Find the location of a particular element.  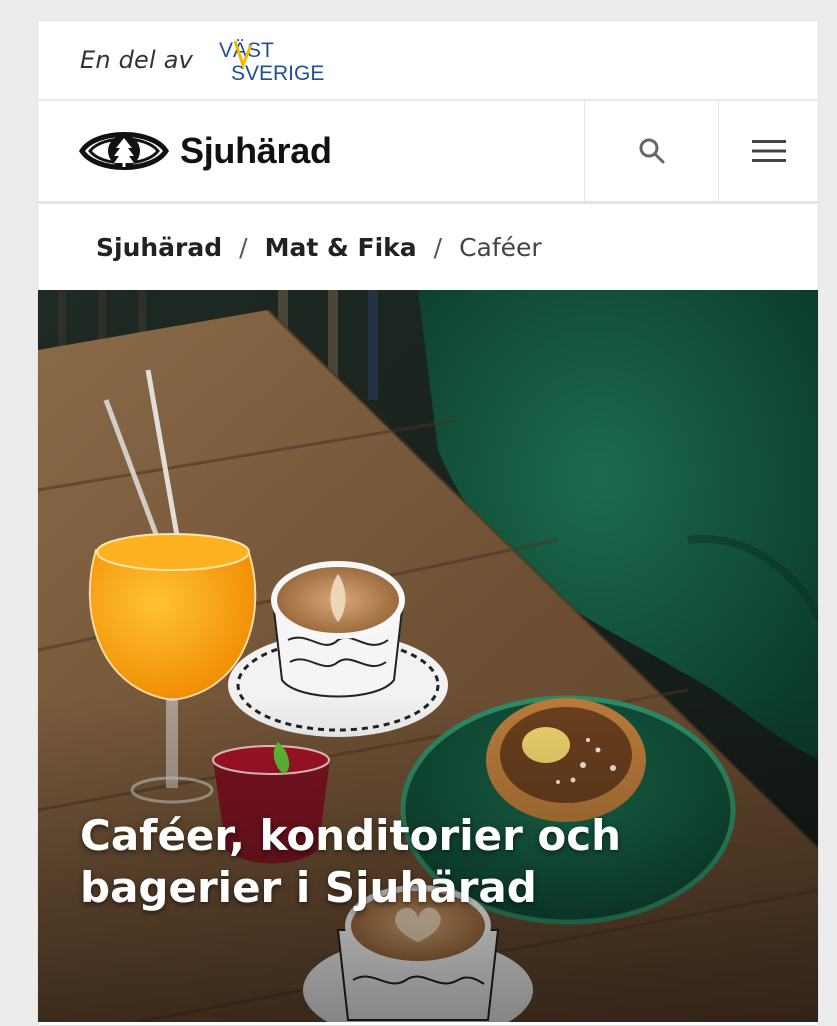

hamburger-menu-icon is located at coordinates (768, 151).